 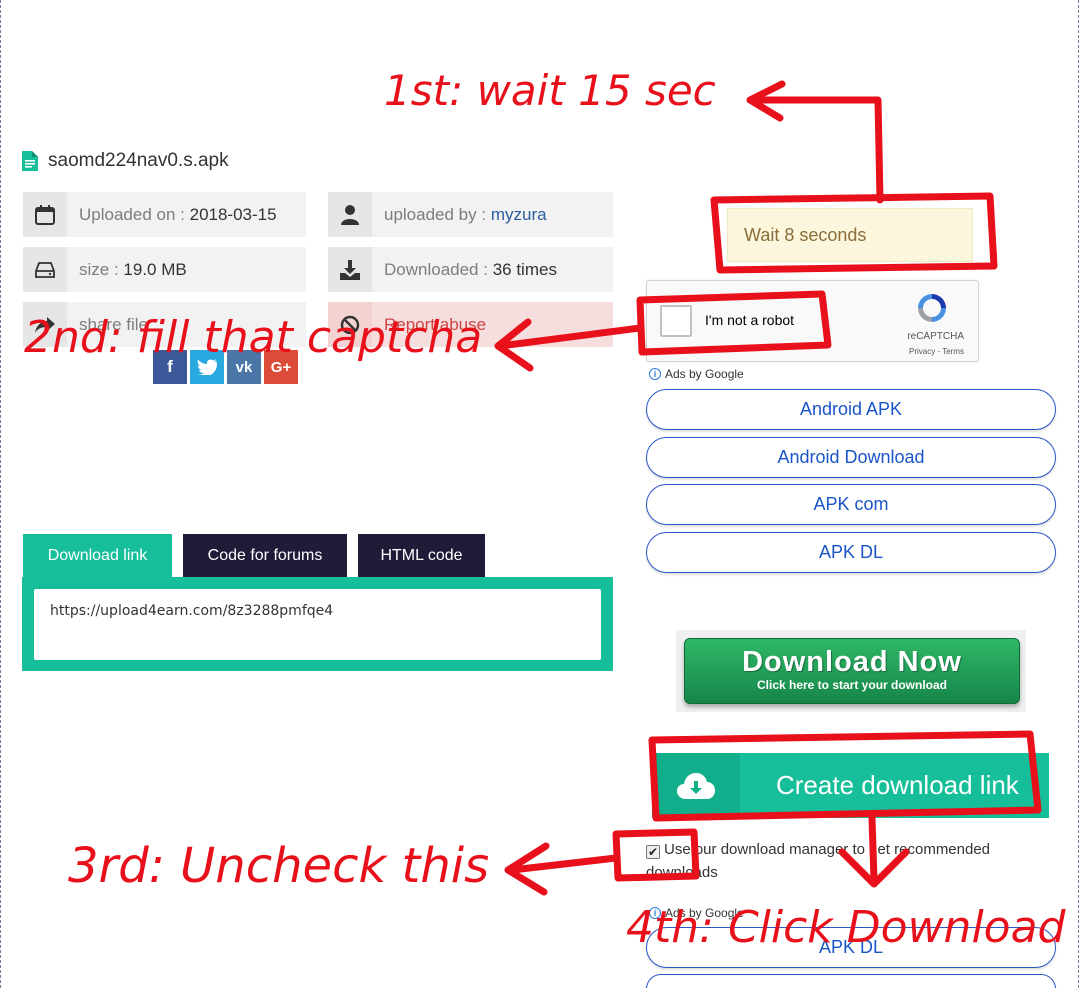 What do you see at coordinates (656, 855) in the screenshot?
I see `checkbox-highlight-box` at bounding box center [656, 855].